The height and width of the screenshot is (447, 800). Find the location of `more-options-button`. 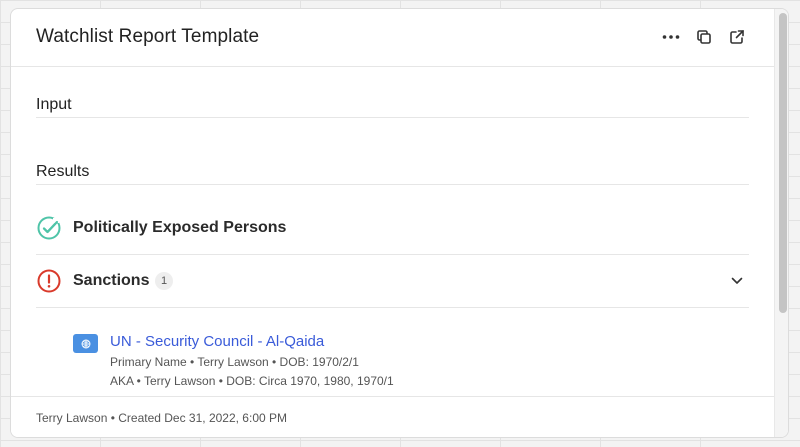

more-options-button is located at coordinates (671, 37).